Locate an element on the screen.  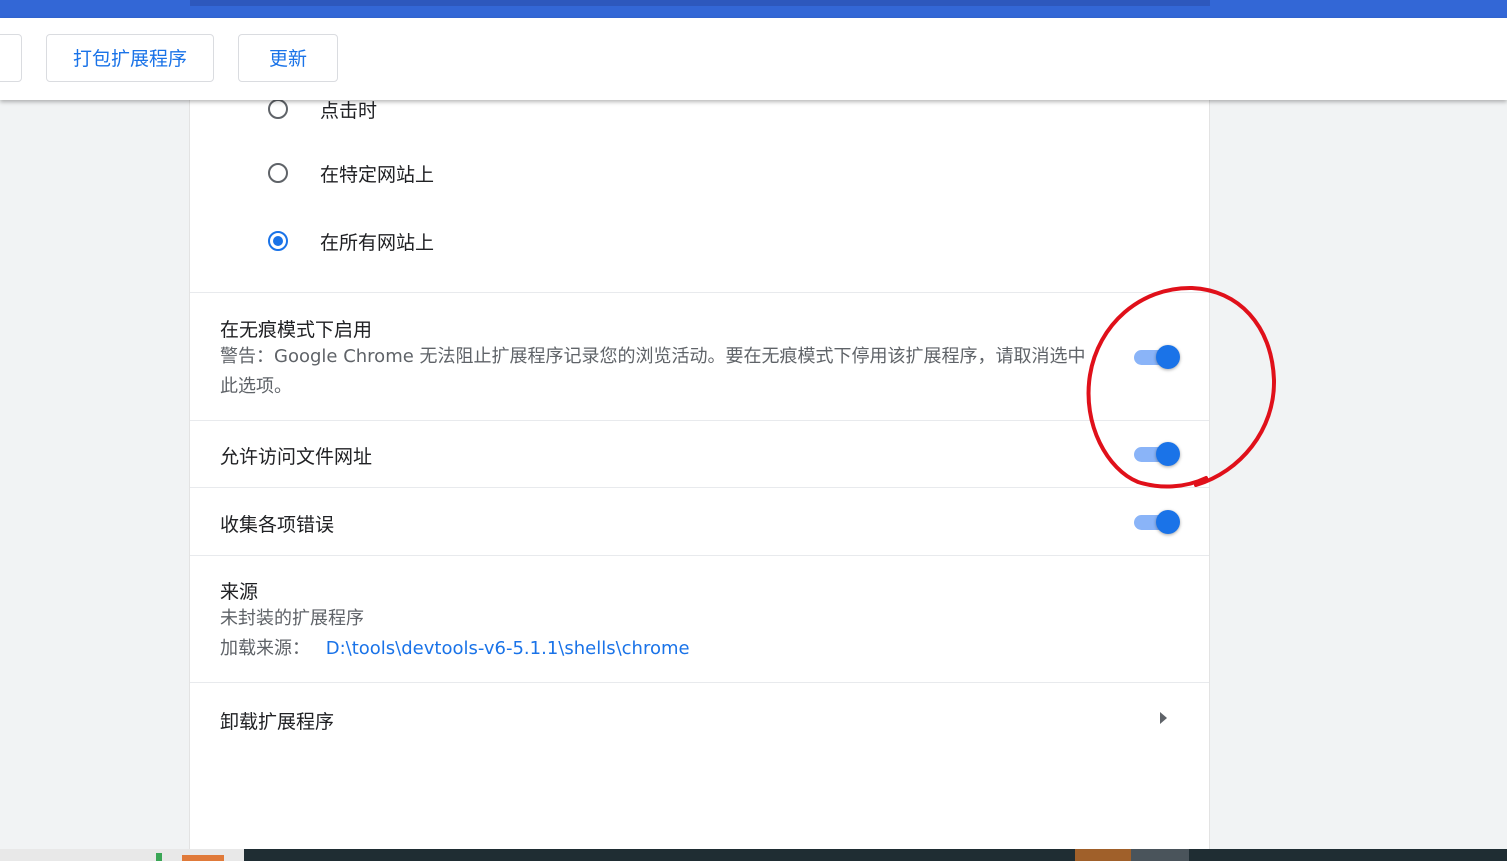
pack-extension-button: 打包扩展程序 is located at coordinates (130, 58).